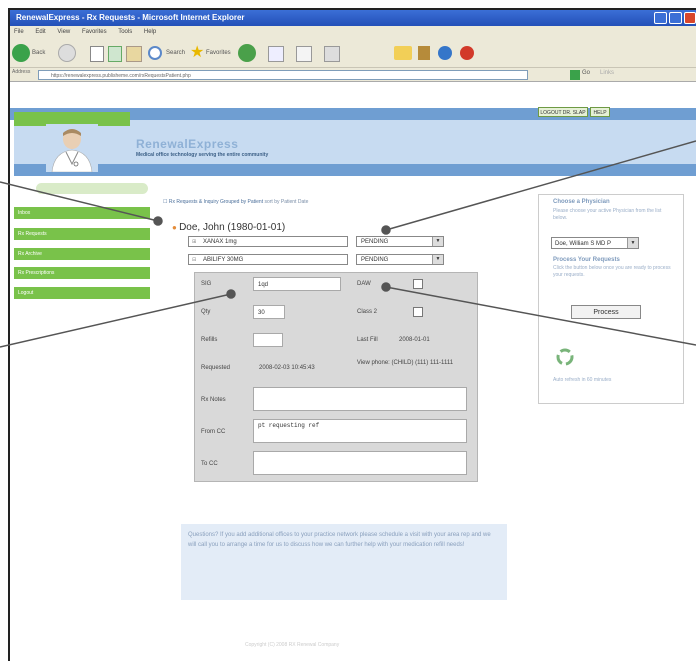  I want to click on breadcrumb-title: Rx Requests & Inquiry Grouped by Patient, so click(216, 202).